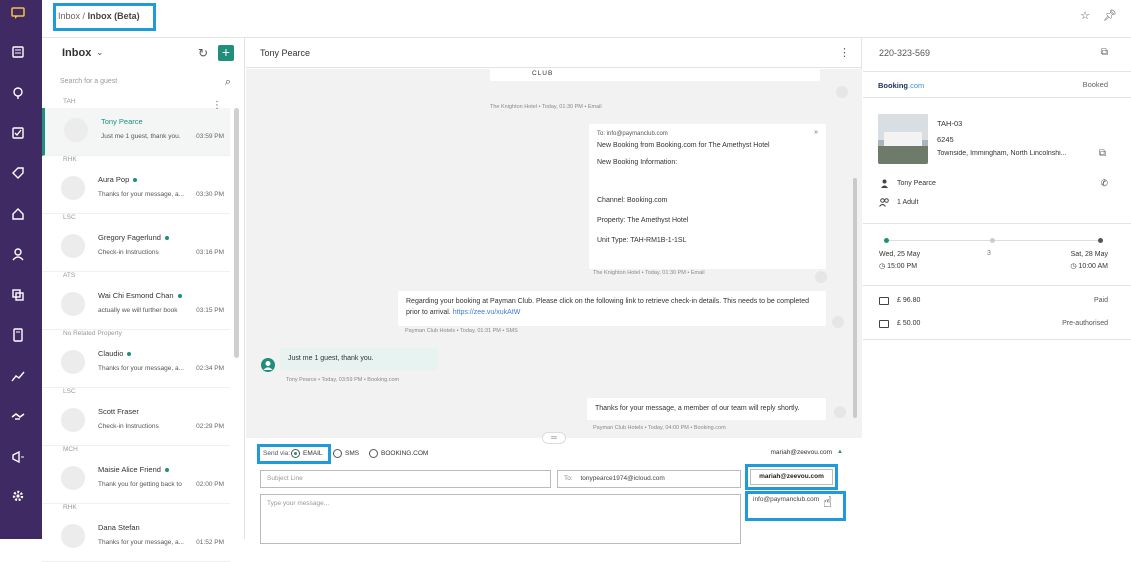 The image size is (1131, 562). Describe the element at coordinates (210, 368) in the screenshot. I see `message-time: 02:34 PM` at that location.